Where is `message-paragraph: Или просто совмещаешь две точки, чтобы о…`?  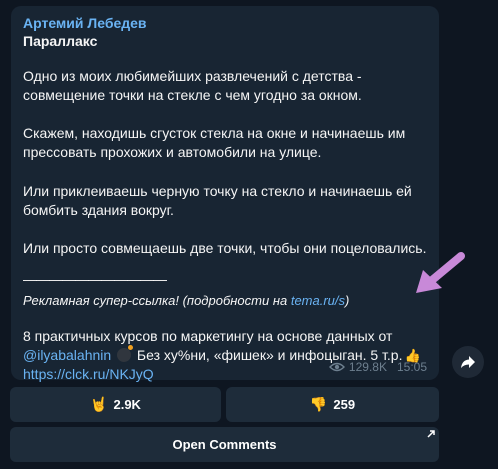 message-paragraph: Или просто совмещаешь две точки, чтобы о… is located at coordinates (225, 248).